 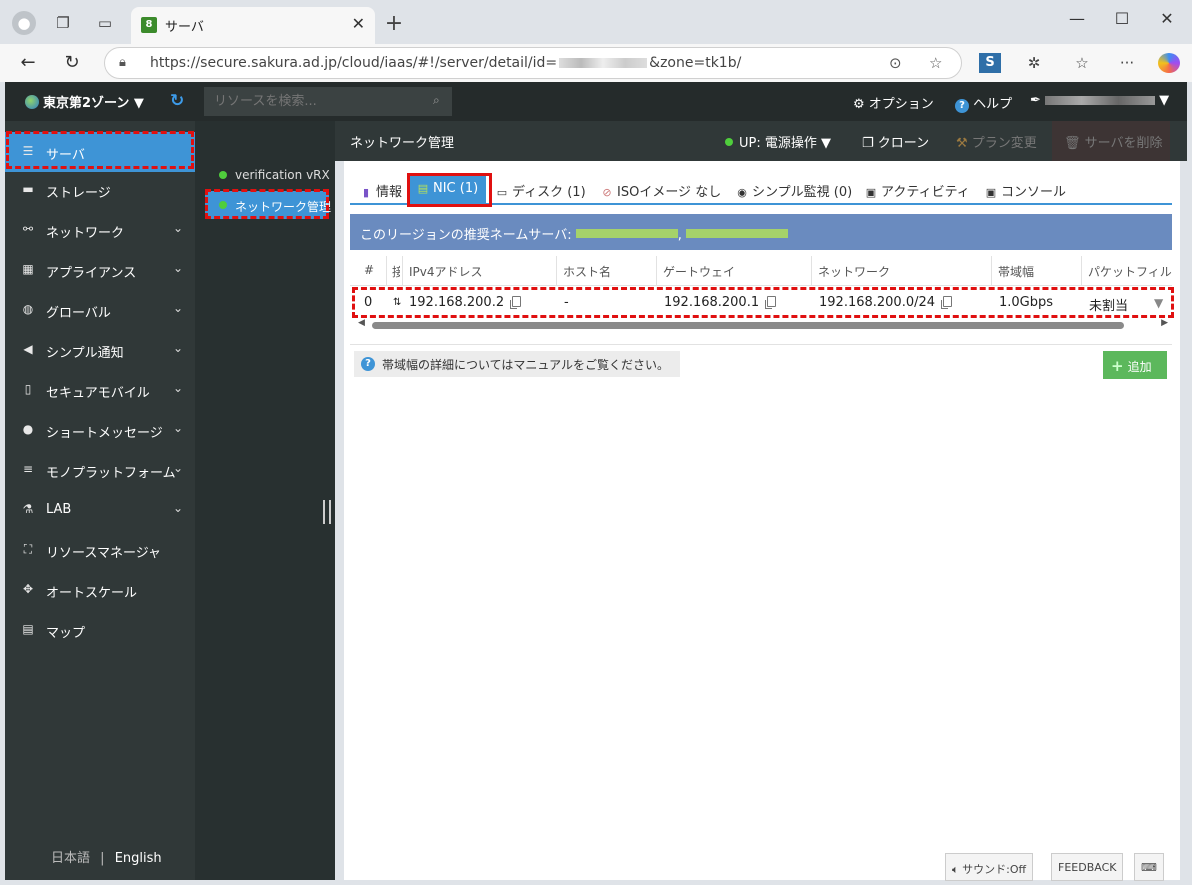 What do you see at coordinates (935, 63) in the screenshot?
I see `favorite-star-icon: ☆` at bounding box center [935, 63].